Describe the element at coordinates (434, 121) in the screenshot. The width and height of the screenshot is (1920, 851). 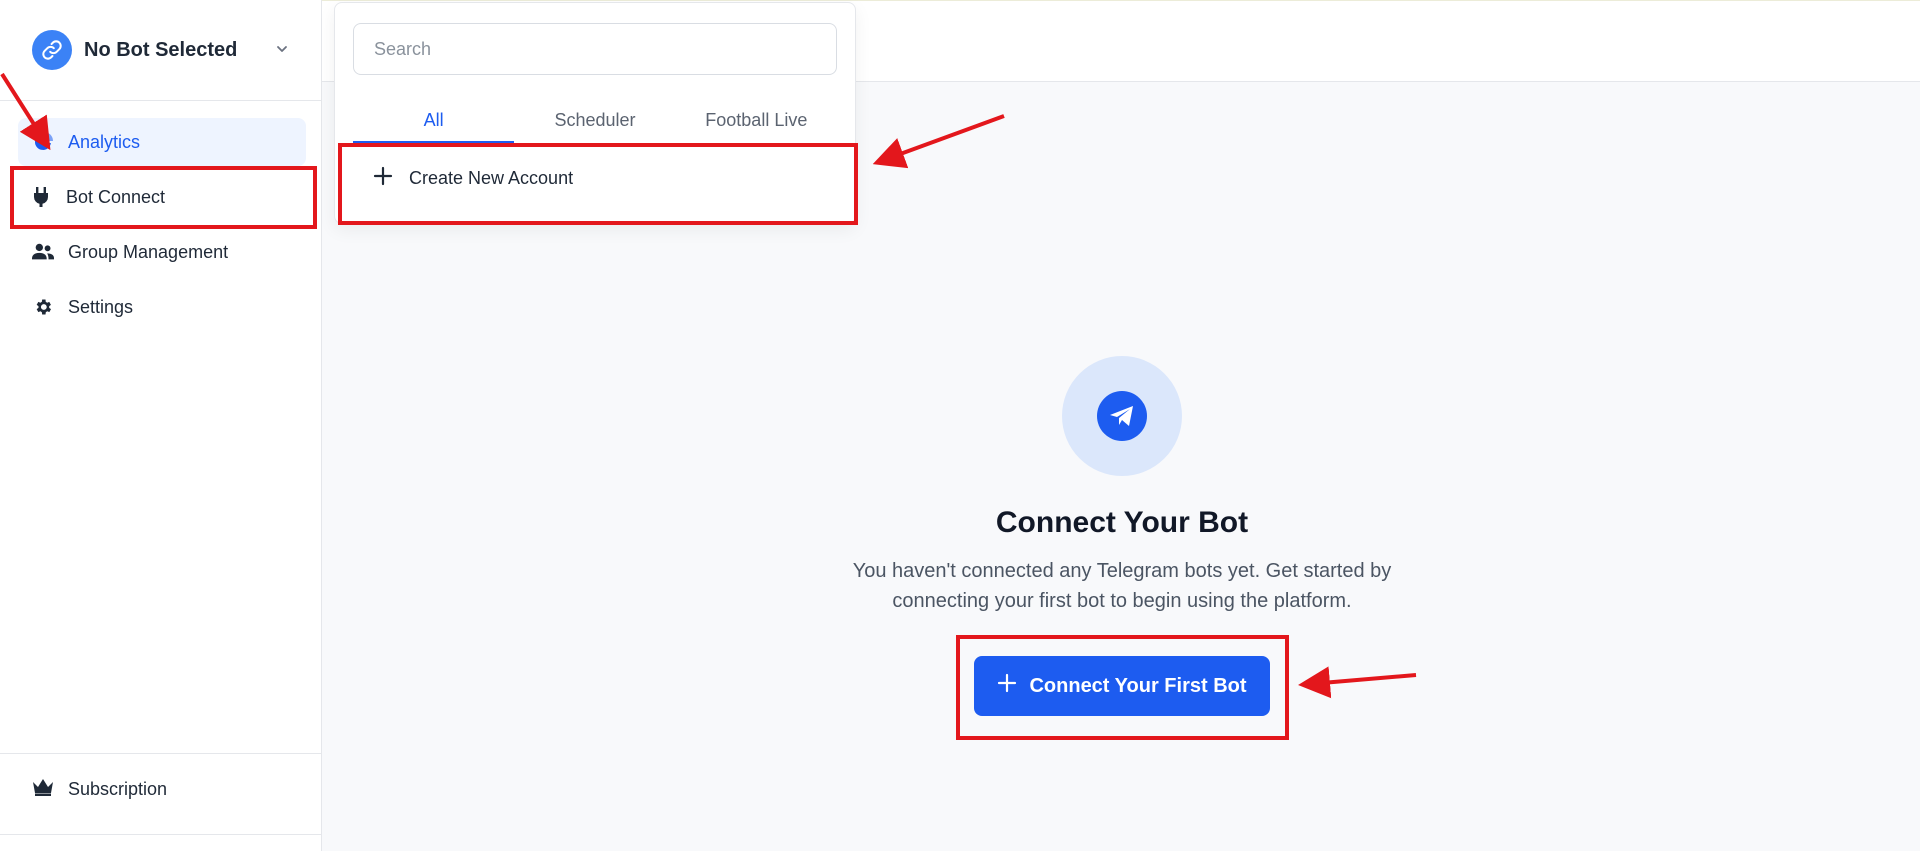
I see `tab-all: All` at that location.